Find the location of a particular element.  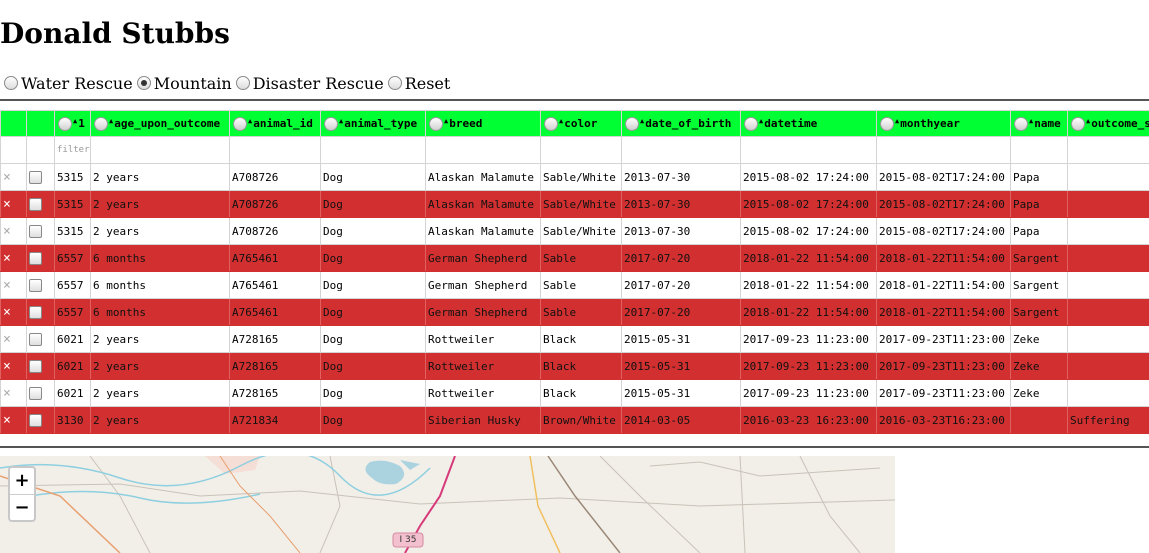

column-header: ▲color is located at coordinates (581, 123).